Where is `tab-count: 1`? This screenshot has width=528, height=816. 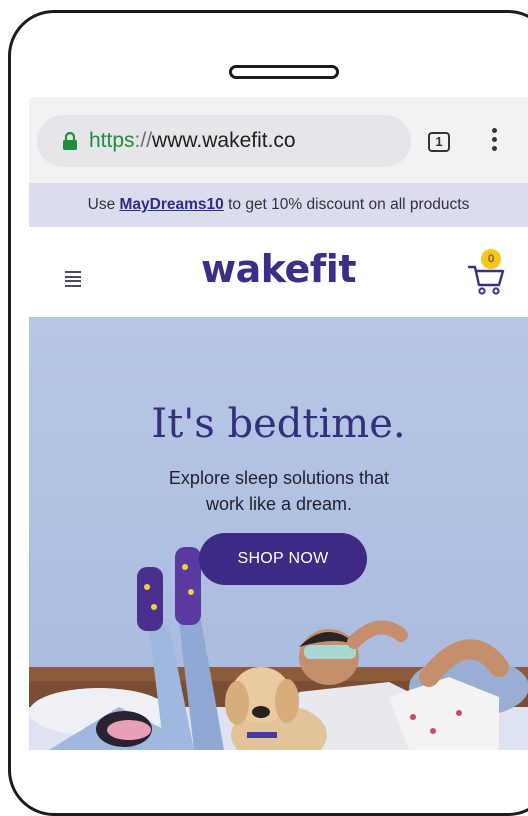 tab-count: 1 is located at coordinates (439, 141).